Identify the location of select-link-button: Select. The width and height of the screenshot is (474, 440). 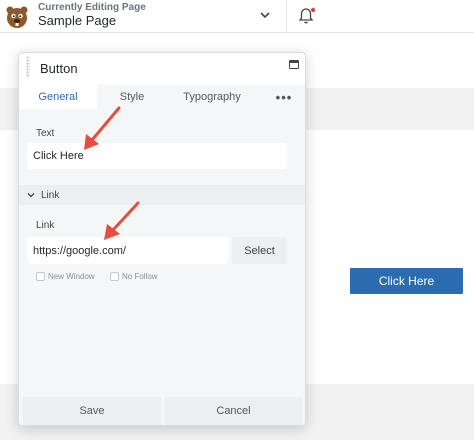
(259, 250).